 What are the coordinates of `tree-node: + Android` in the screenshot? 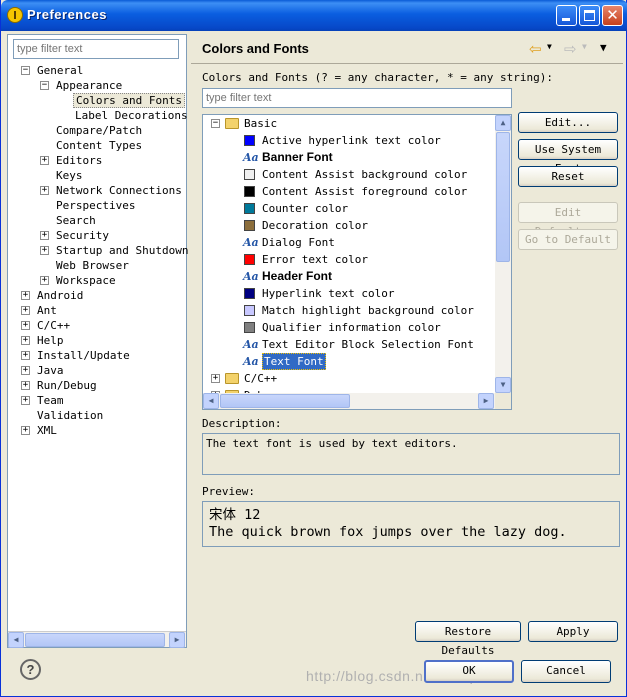 It's located at (97, 295).